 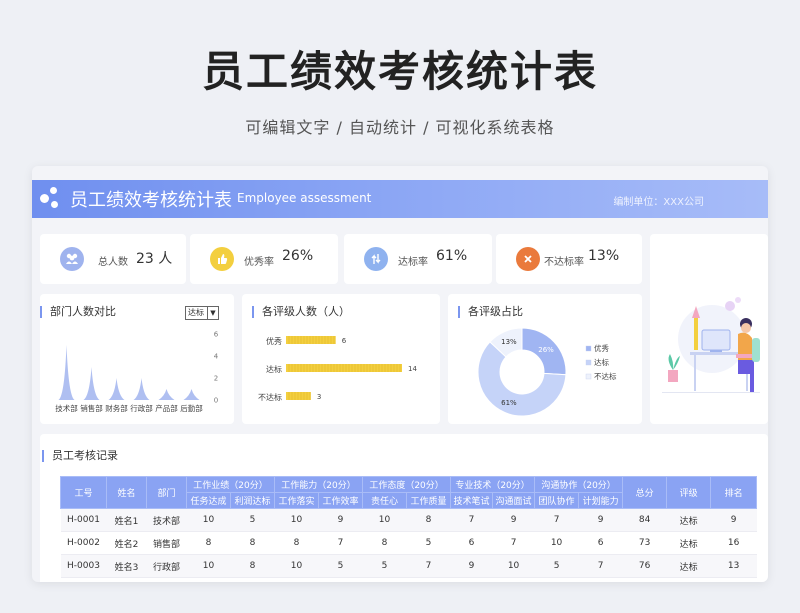 What do you see at coordinates (644, 566) in the screenshot?
I see `table-cell: 76` at bounding box center [644, 566].